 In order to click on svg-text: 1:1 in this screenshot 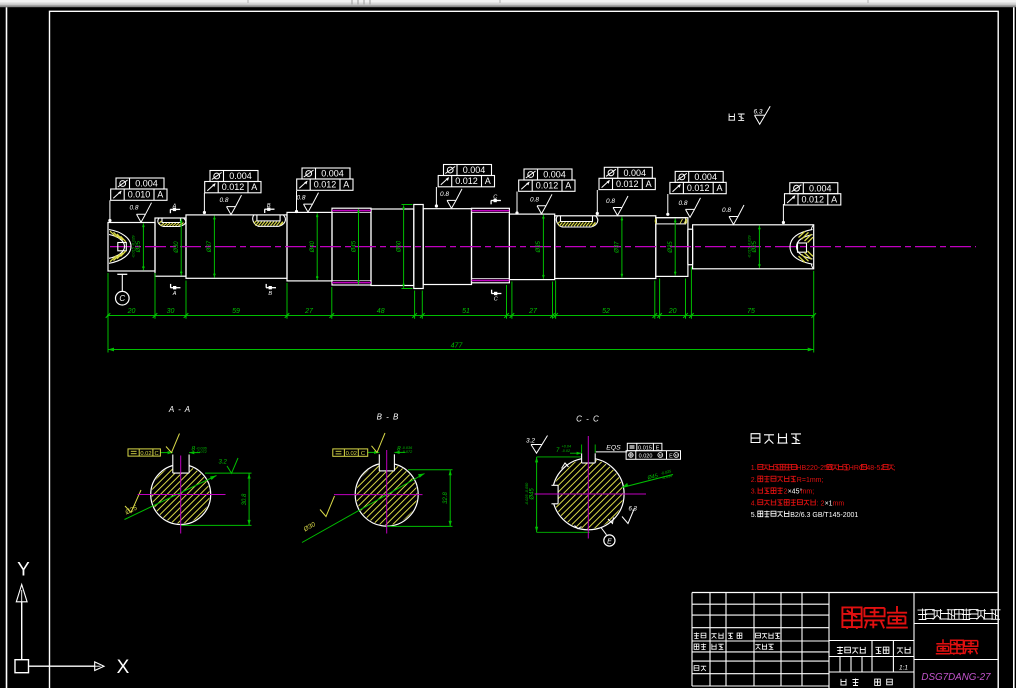, I will do `click(903, 668)`.